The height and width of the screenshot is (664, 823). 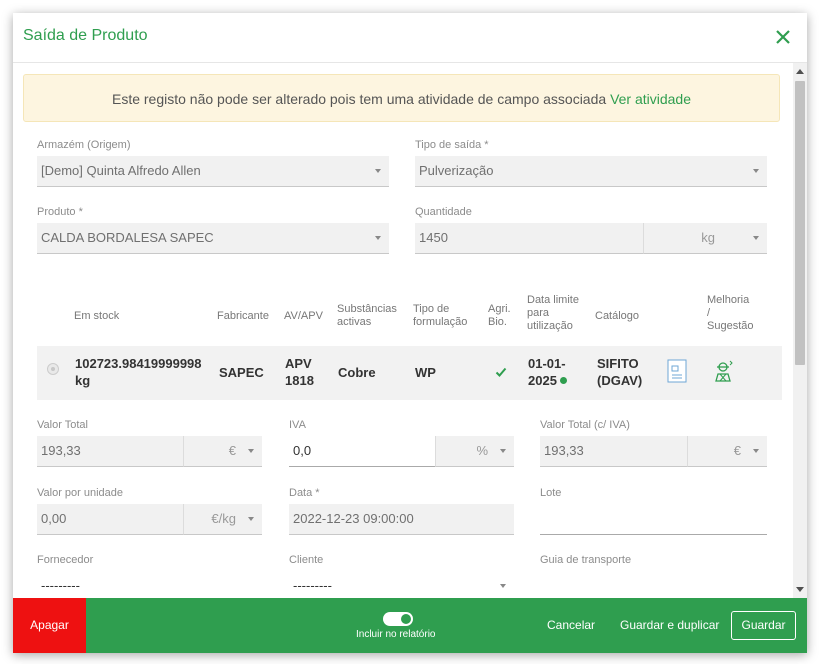 What do you see at coordinates (591, 171) in the screenshot?
I see `exit-type-select: Pulverização` at bounding box center [591, 171].